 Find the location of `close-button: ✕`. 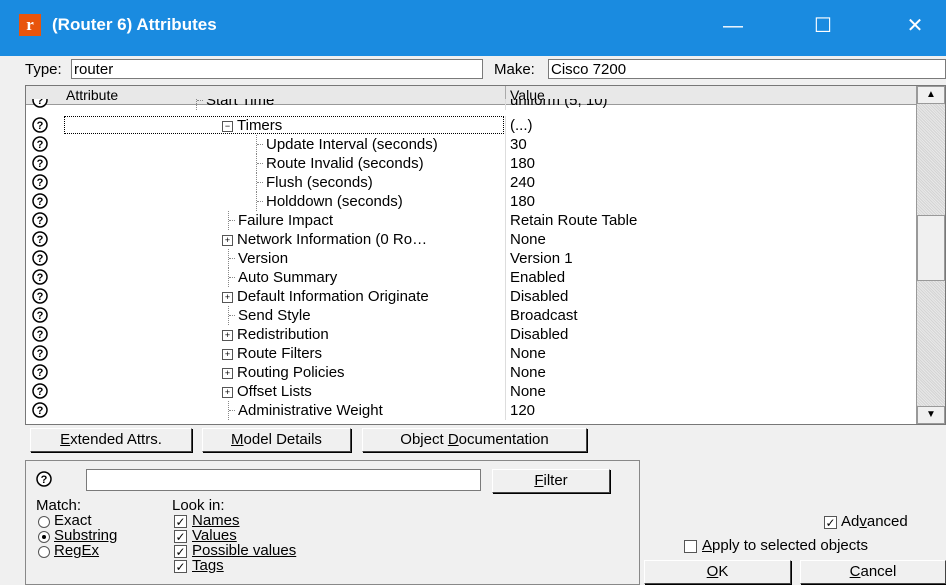

close-button: ✕ is located at coordinates (915, 26).